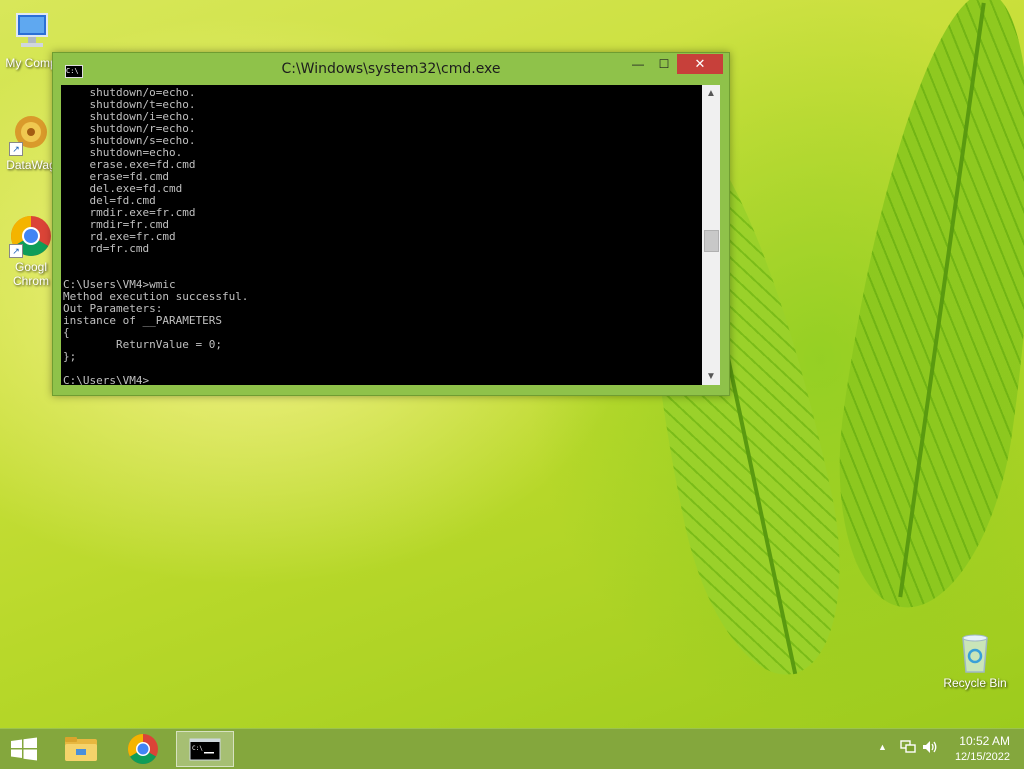 The width and height of the screenshot is (1024, 772). What do you see at coordinates (31, 236) in the screenshot?
I see `chrome-icon: ↗` at bounding box center [31, 236].